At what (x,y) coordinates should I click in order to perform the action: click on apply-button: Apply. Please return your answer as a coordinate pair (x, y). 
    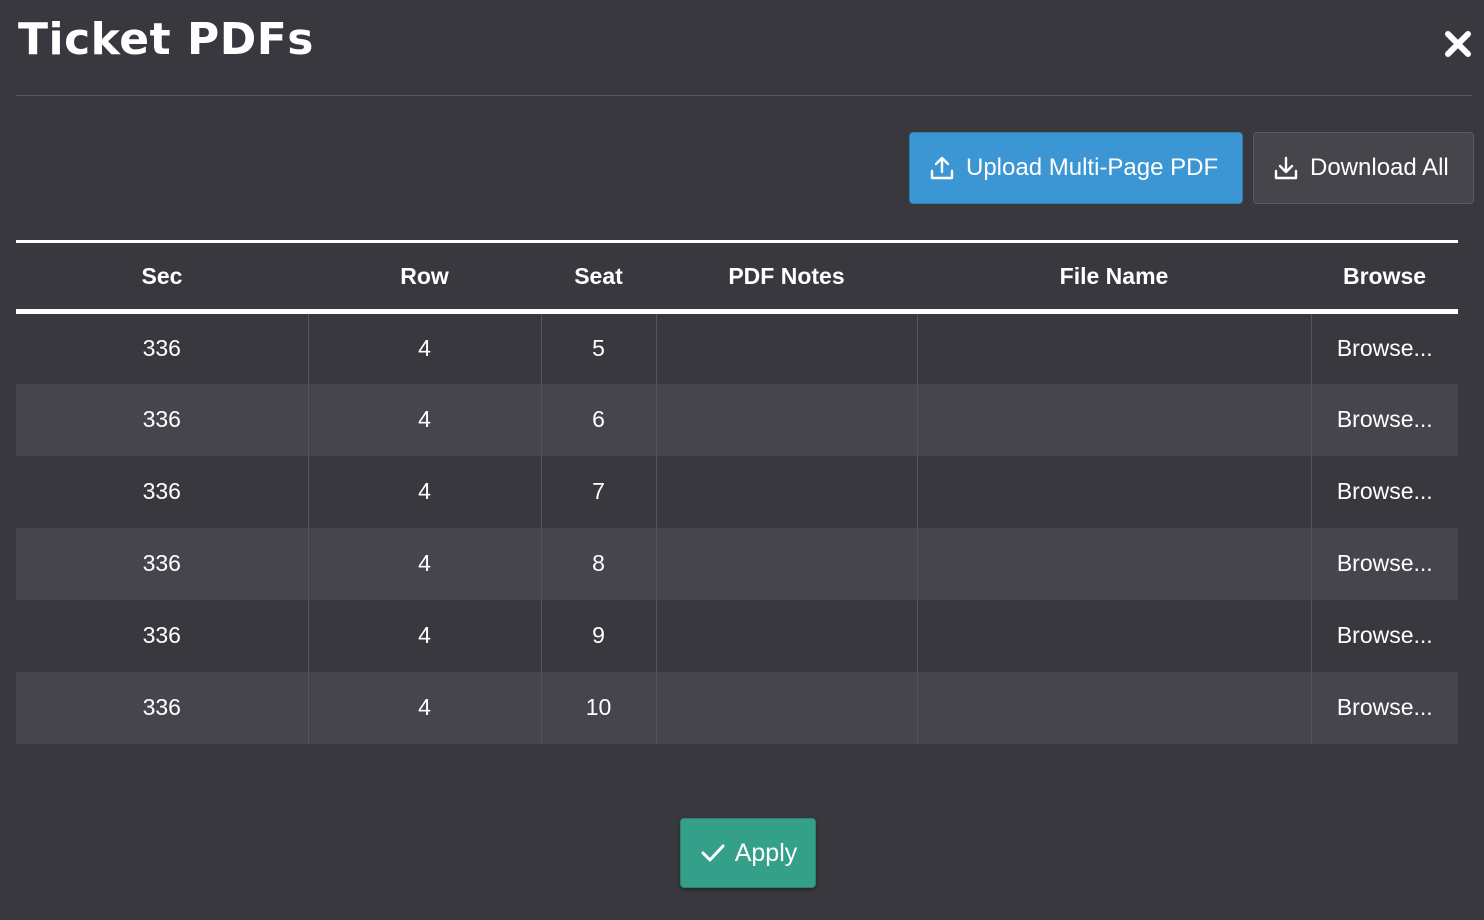
    Looking at the image, I should click on (748, 853).